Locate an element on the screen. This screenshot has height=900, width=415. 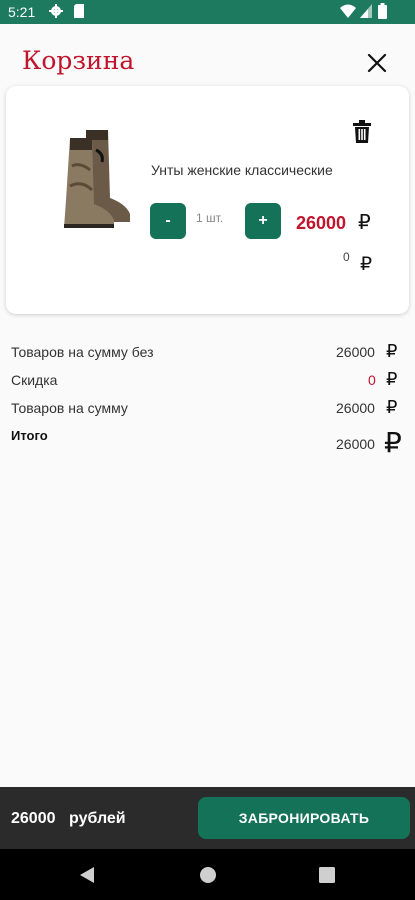
wifi-icon is located at coordinates (348, 11).